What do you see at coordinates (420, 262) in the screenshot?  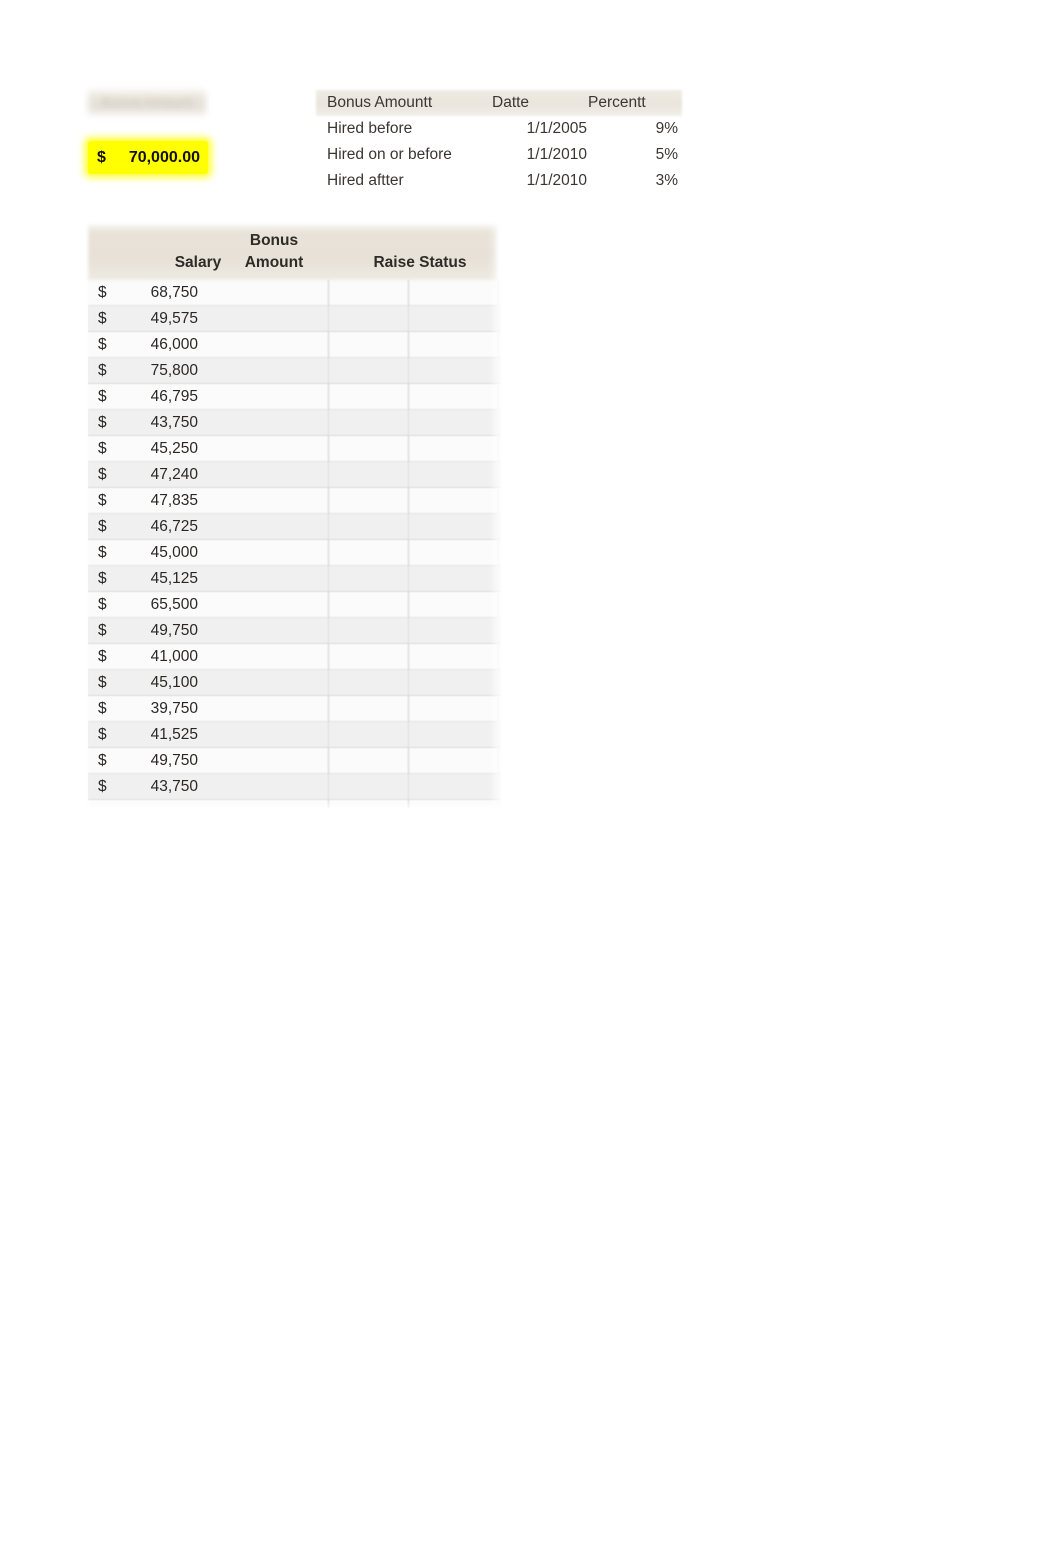 I see `column-header-raise-status: Raise Status` at bounding box center [420, 262].